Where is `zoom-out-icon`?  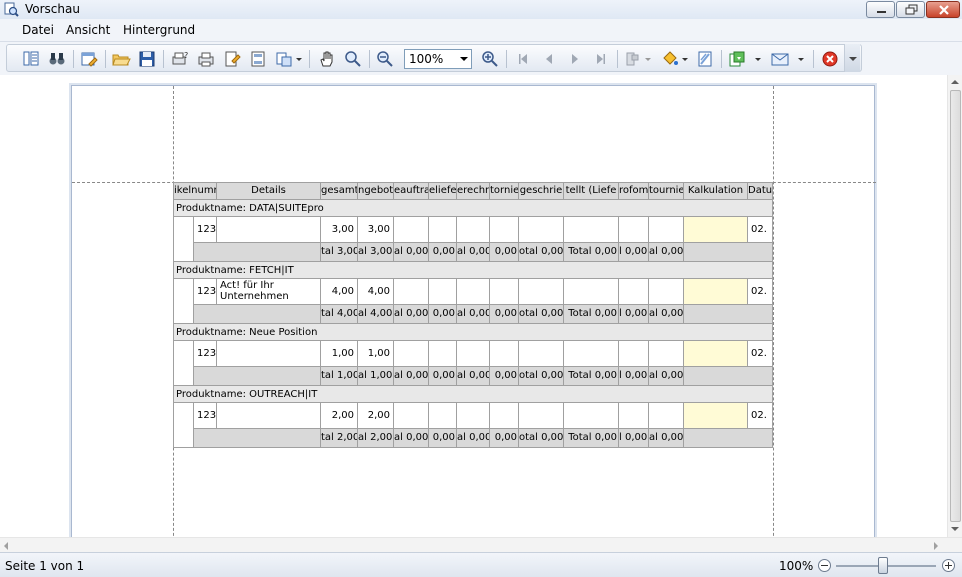 zoom-out-icon is located at coordinates (385, 59).